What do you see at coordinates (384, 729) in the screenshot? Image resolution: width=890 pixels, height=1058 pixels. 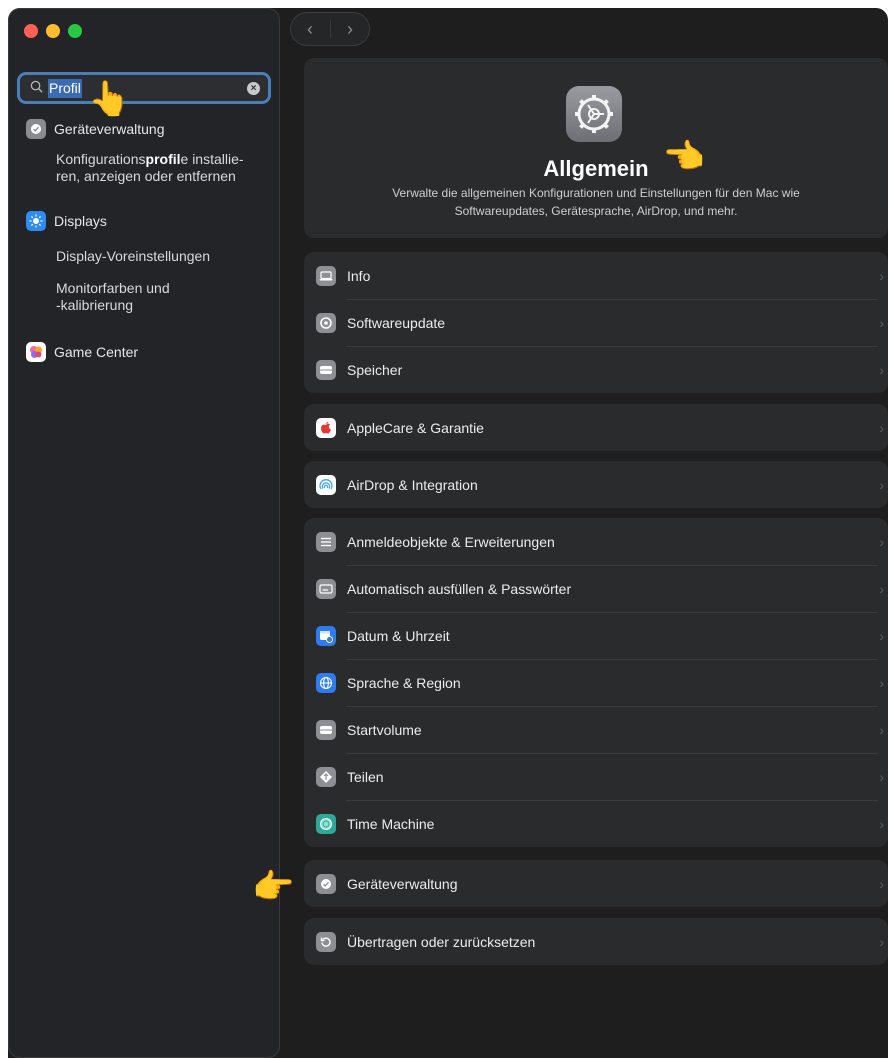 I see `row-label: Startvolume` at bounding box center [384, 729].